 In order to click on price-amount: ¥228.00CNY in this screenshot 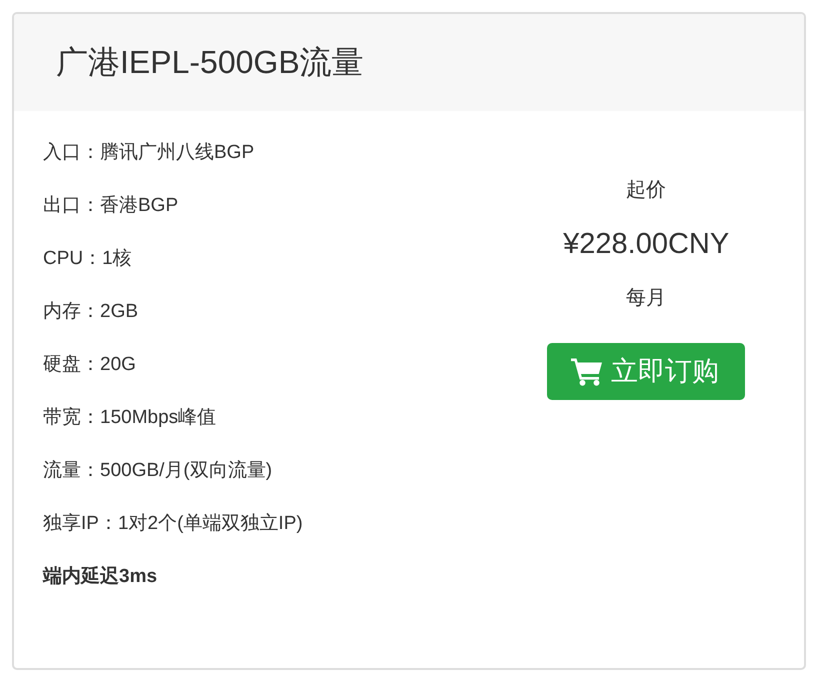, I will do `click(646, 244)`.